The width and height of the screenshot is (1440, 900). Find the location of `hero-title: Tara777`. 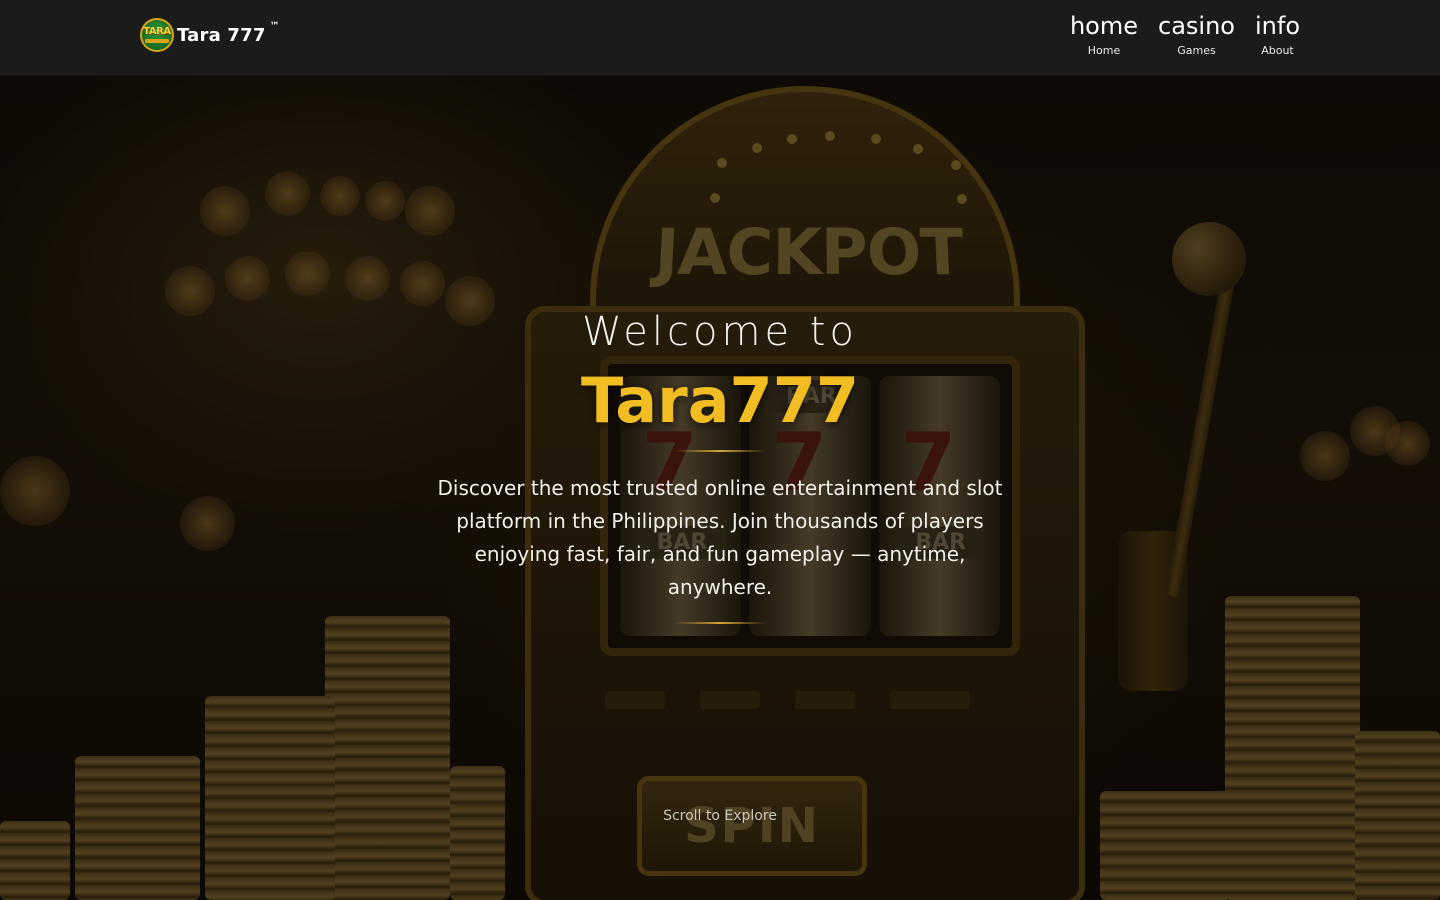

hero-title: Tara777 is located at coordinates (720, 400).